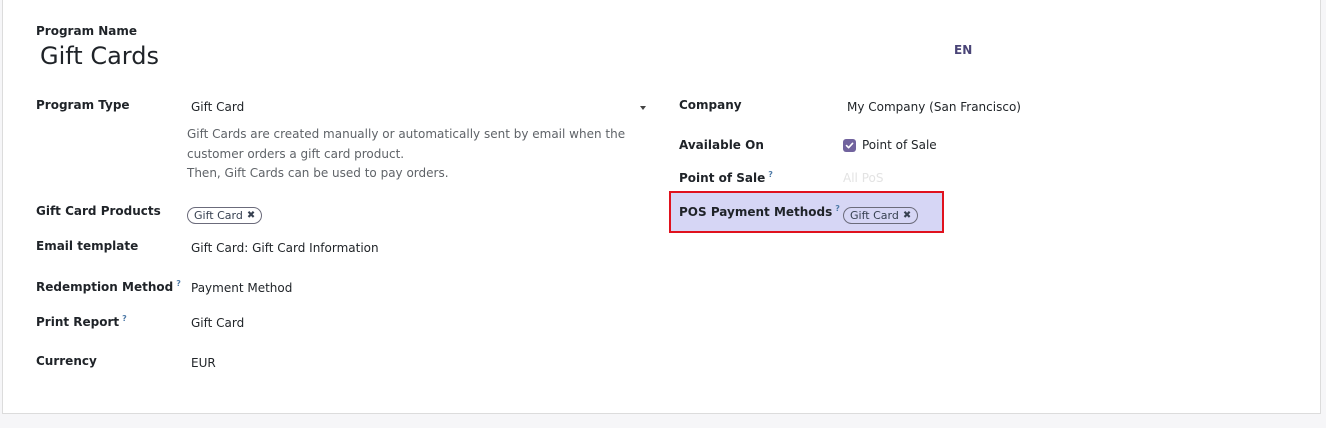 This screenshot has width=1326, height=428. What do you see at coordinates (934, 107) in the screenshot?
I see `company-value: My Company (San Francisco)` at bounding box center [934, 107].